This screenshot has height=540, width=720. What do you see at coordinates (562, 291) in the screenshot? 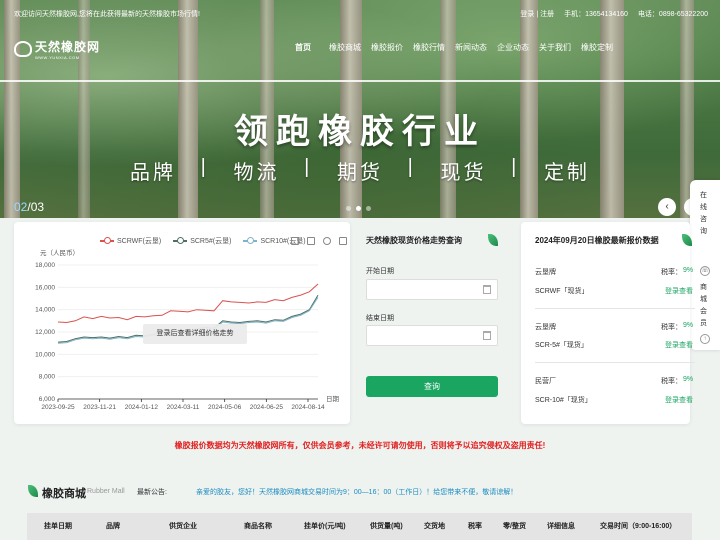
I see `price-product: SCRWF「现货」` at bounding box center [562, 291].